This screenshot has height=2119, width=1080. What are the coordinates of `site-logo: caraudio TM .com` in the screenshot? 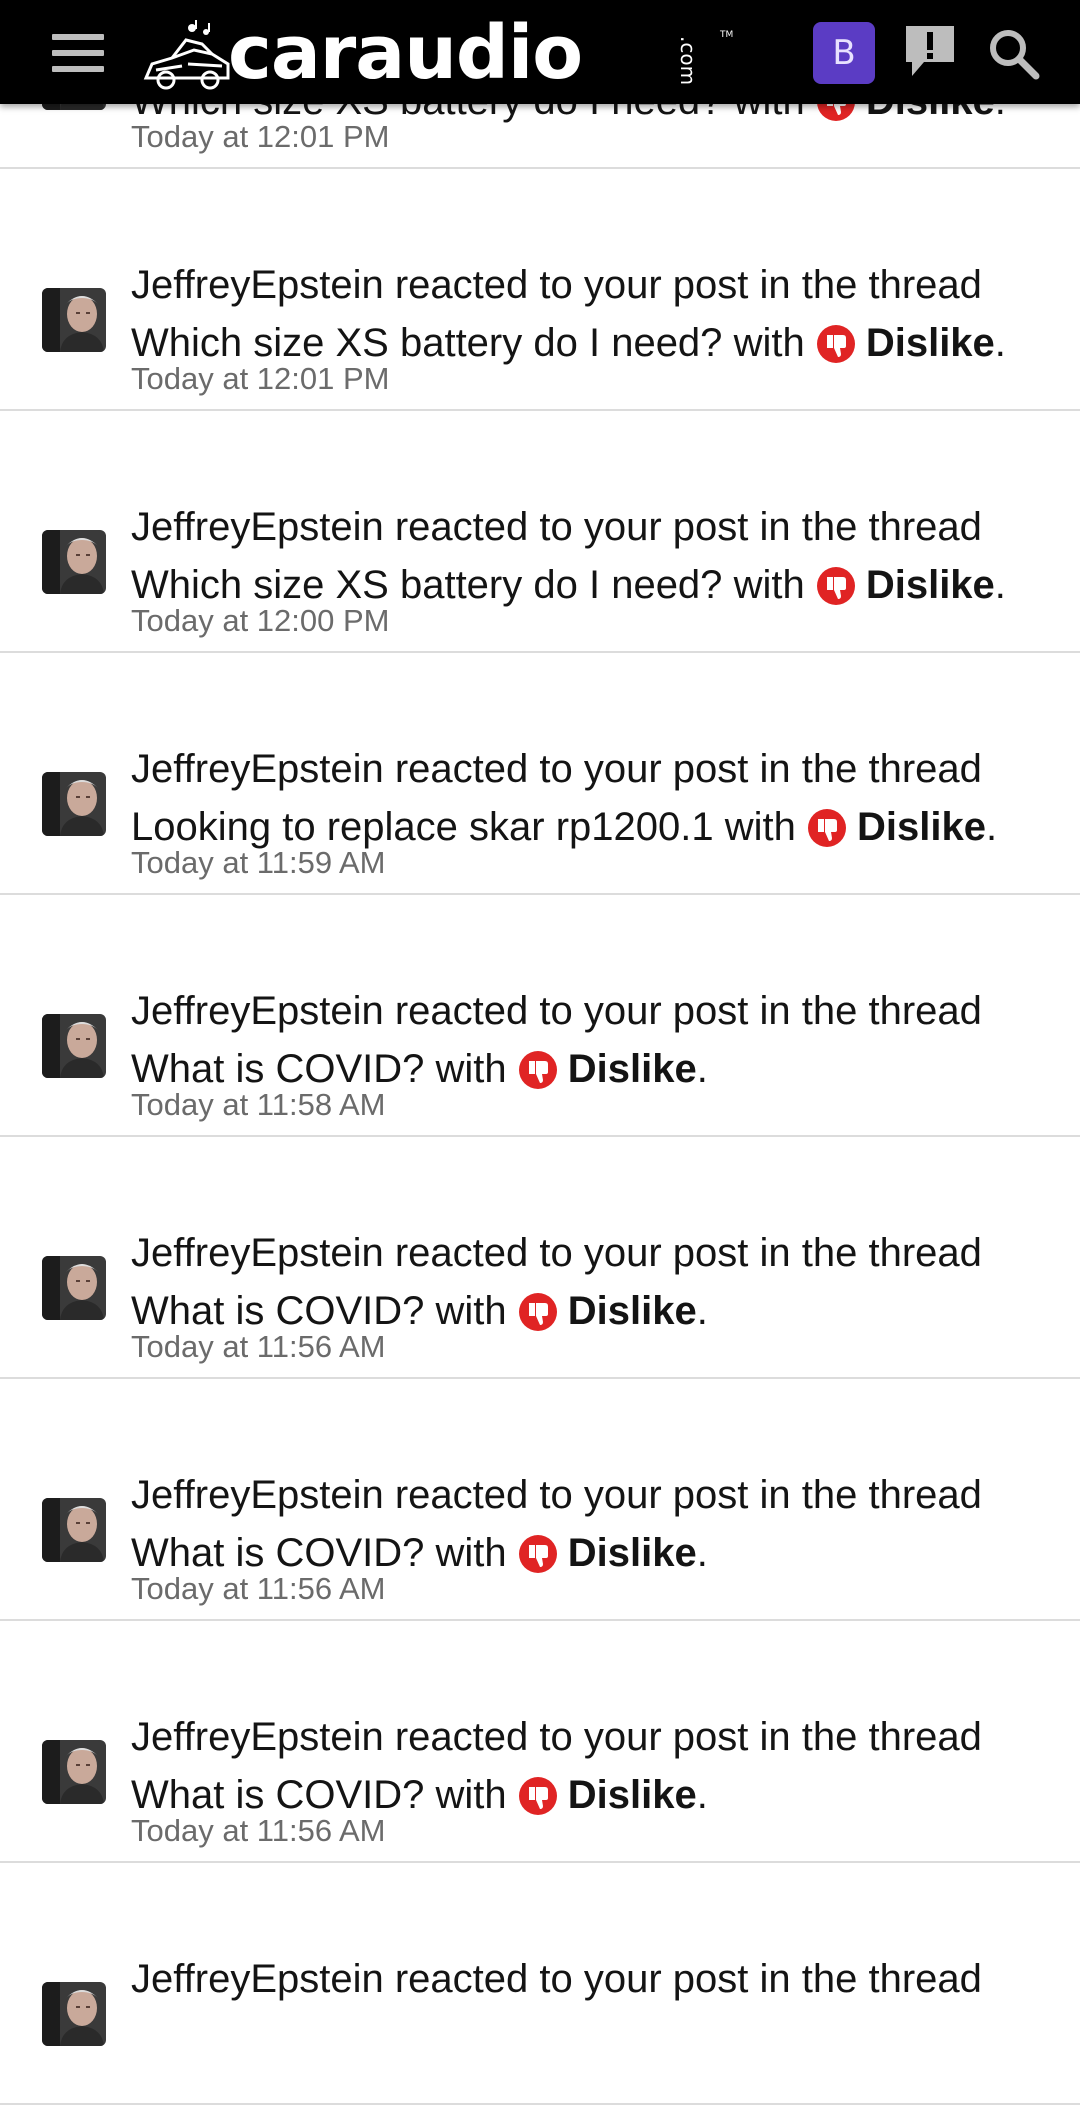 It's located at (437, 53).